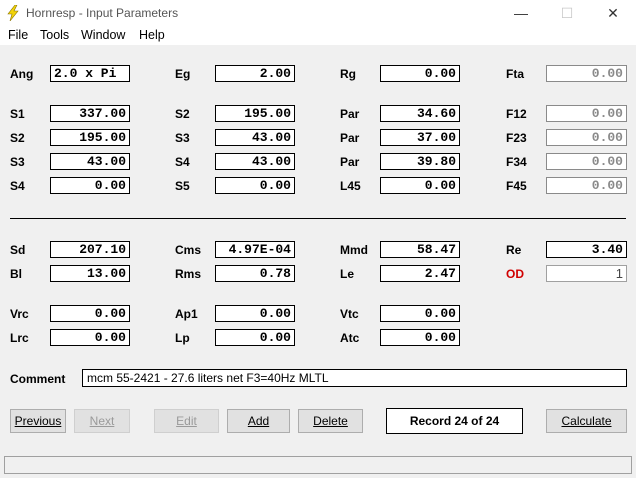 The width and height of the screenshot is (636, 478). I want to click on bl-field: 13.00, so click(90, 273).